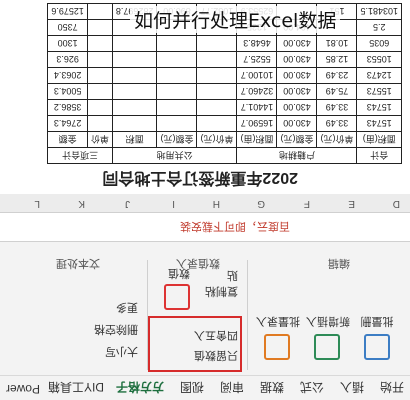  Describe the element at coordinates (247, 315) in the screenshot. I see `group-separator` at that location.